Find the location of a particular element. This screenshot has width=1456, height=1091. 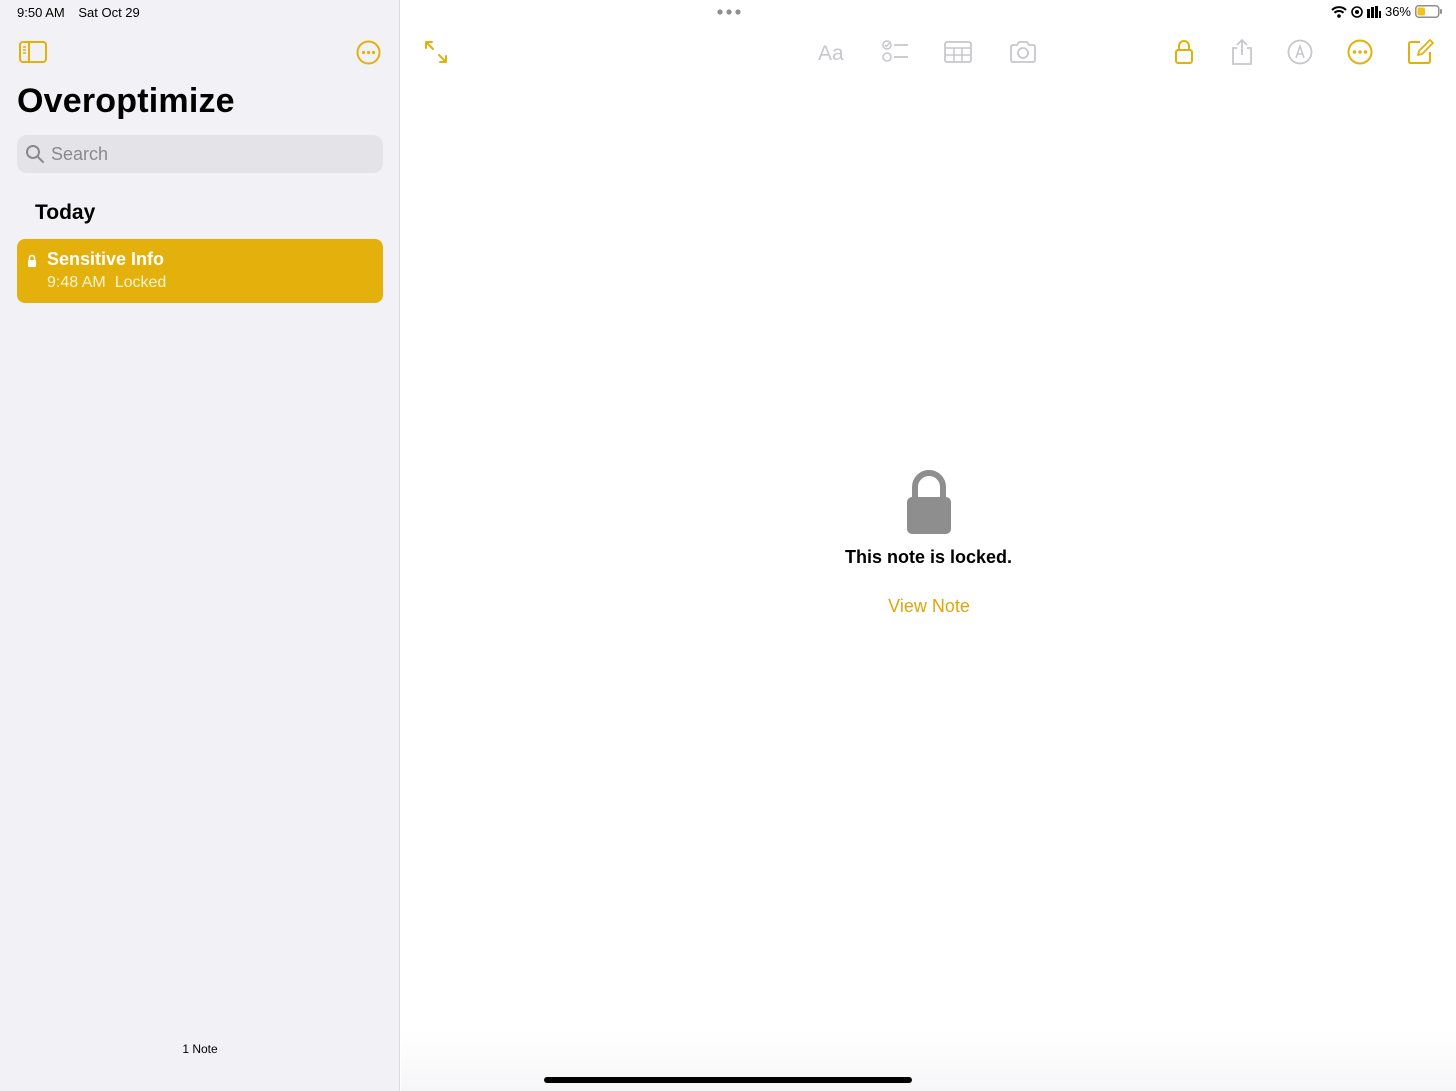

note-time: 9:48 AM is located at coordinates (76, 282).